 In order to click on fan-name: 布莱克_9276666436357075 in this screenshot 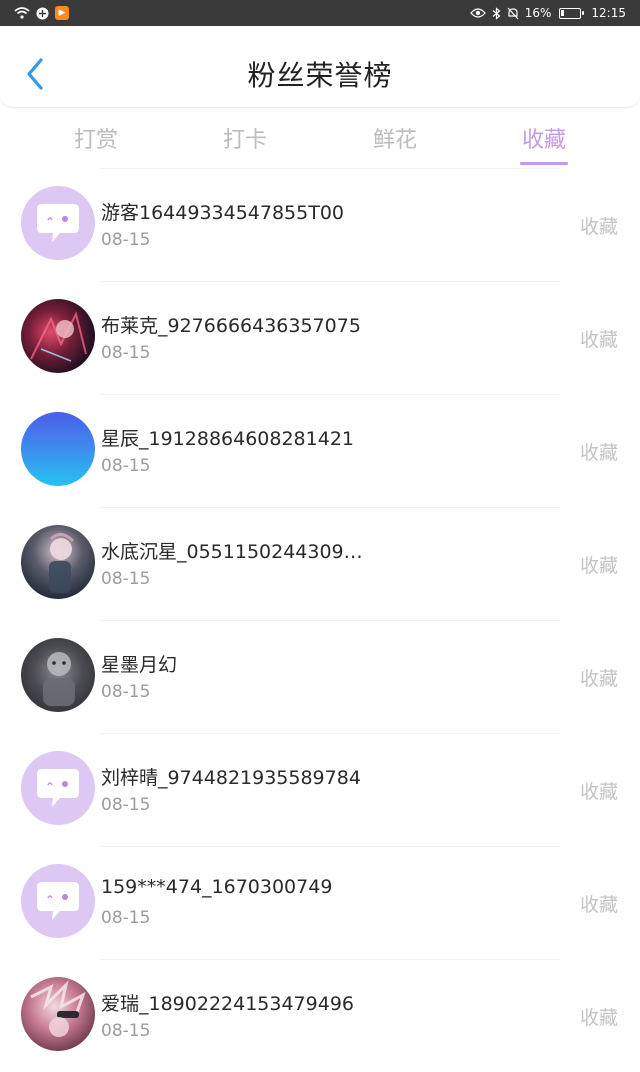, I will do `click(231, 326)`.